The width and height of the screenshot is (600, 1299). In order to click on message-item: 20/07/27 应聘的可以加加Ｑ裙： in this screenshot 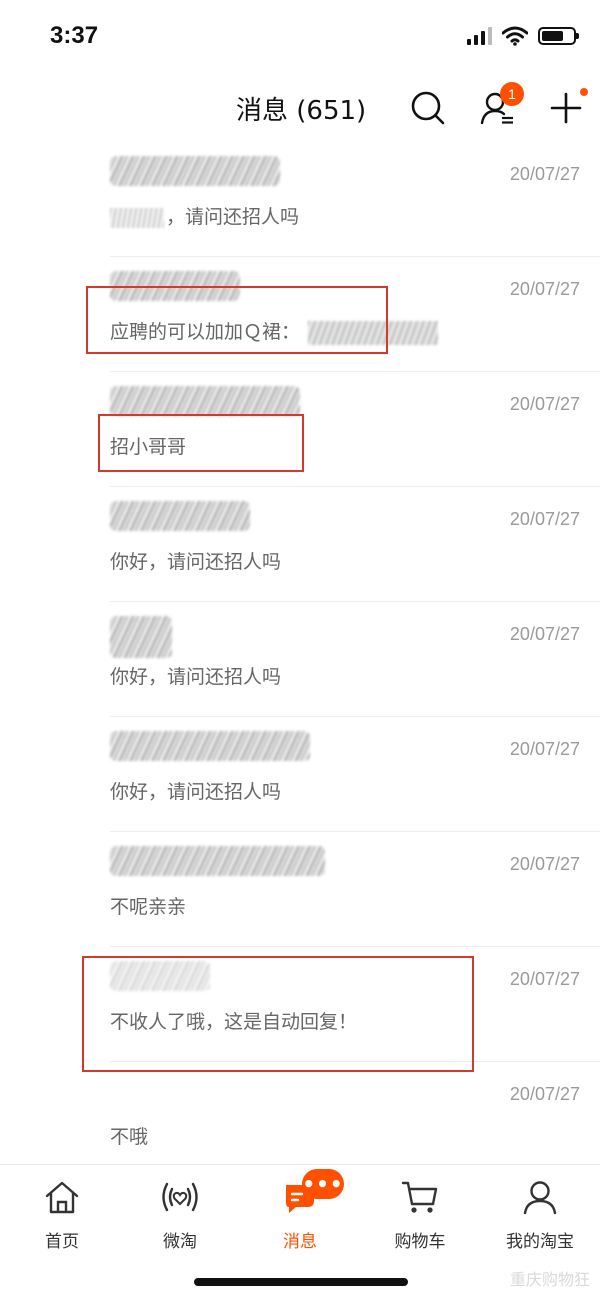, I will do `click(300, 314)`.